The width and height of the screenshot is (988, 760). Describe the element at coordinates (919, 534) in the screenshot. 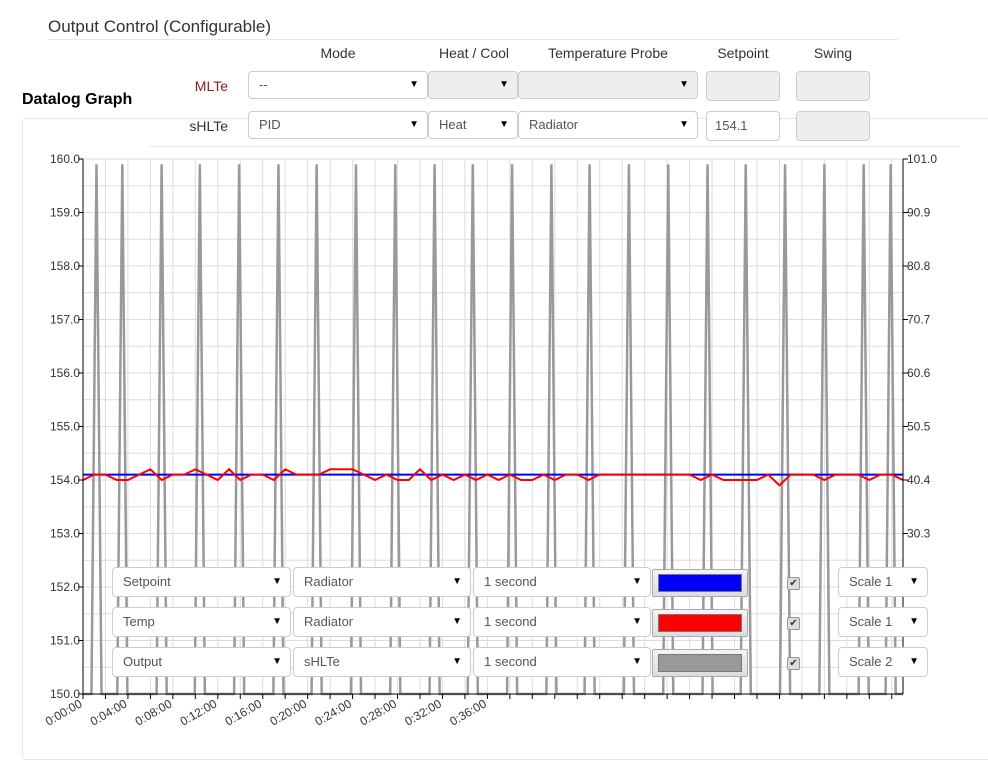

I see `y-right-tick-label: 30.3` at that location.